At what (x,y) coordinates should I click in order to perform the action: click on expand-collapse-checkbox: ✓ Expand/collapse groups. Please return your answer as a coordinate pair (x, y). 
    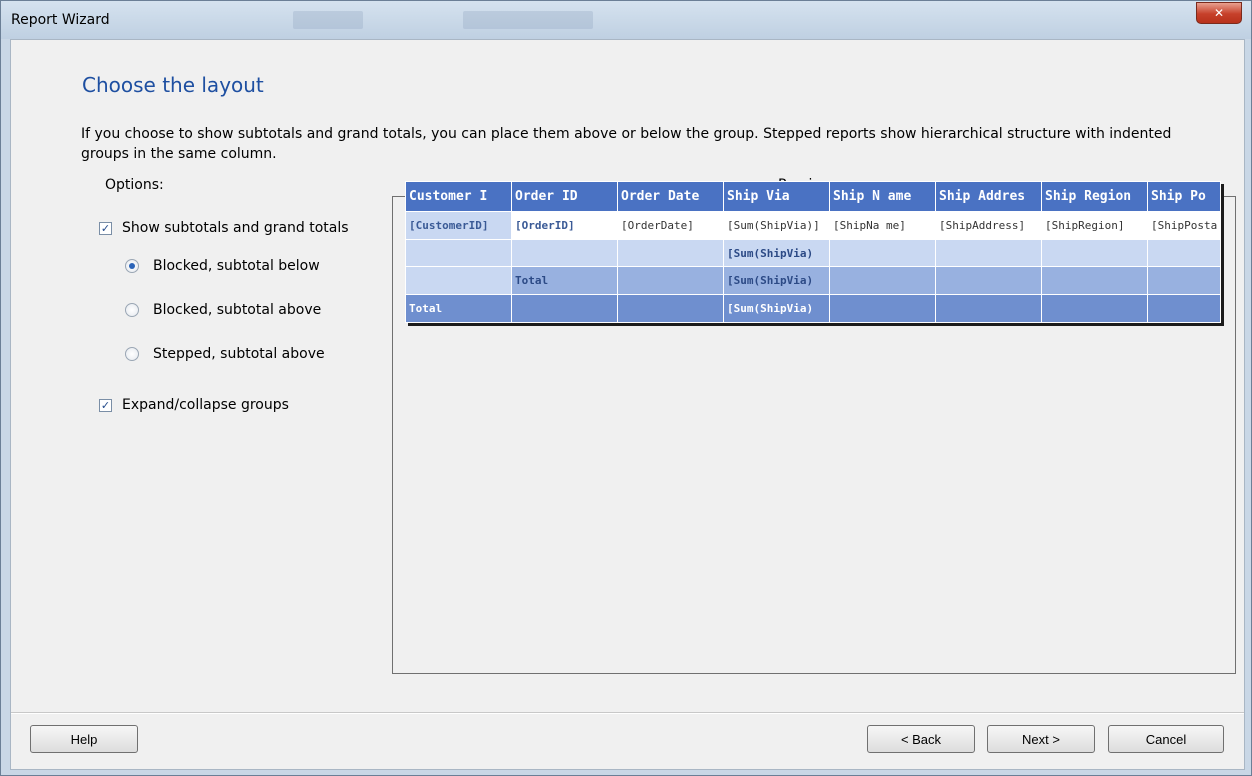
    Looking at the image, I should click on (194, 405).